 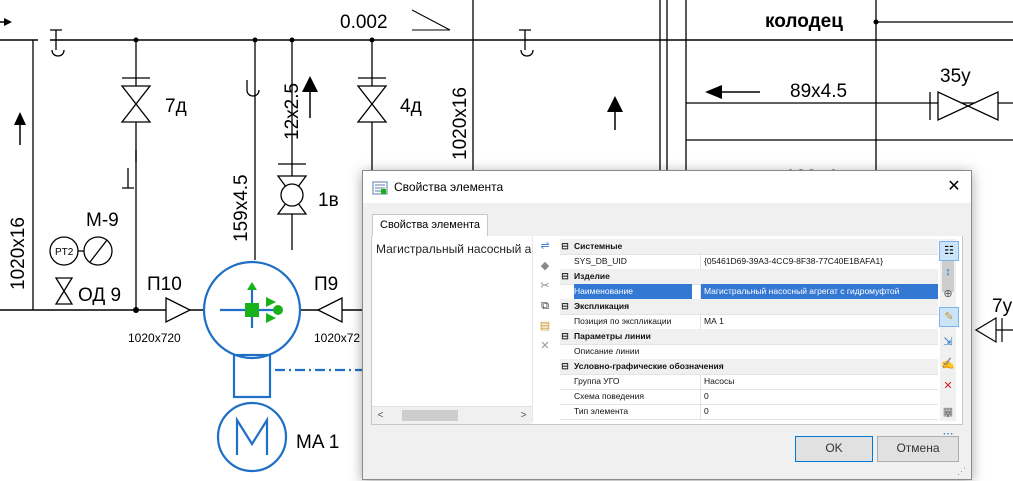 I want to click on pipe-label-1020x16-left: 1020x16, so click(x=18, y=253).